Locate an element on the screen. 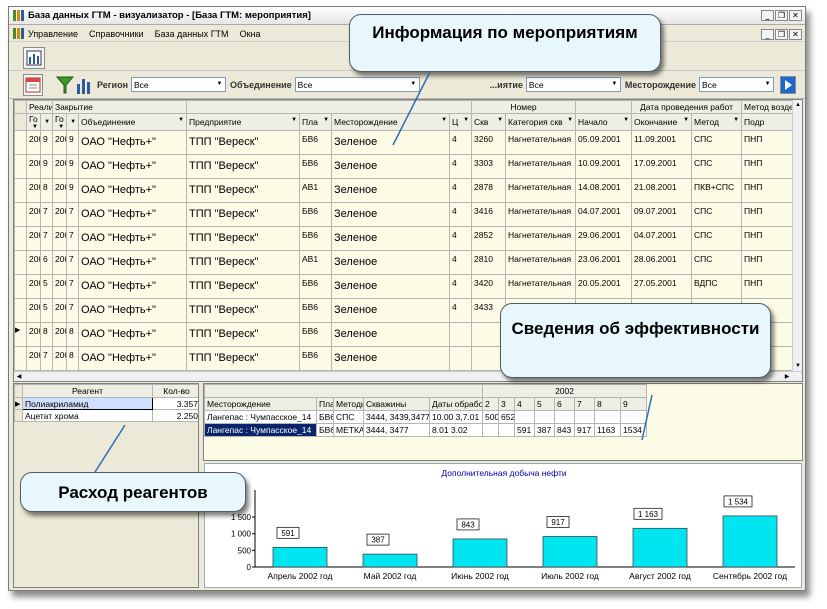 This screenshot has width=827, height=609. pointer-efficiency is located at coordinates (647, 417).